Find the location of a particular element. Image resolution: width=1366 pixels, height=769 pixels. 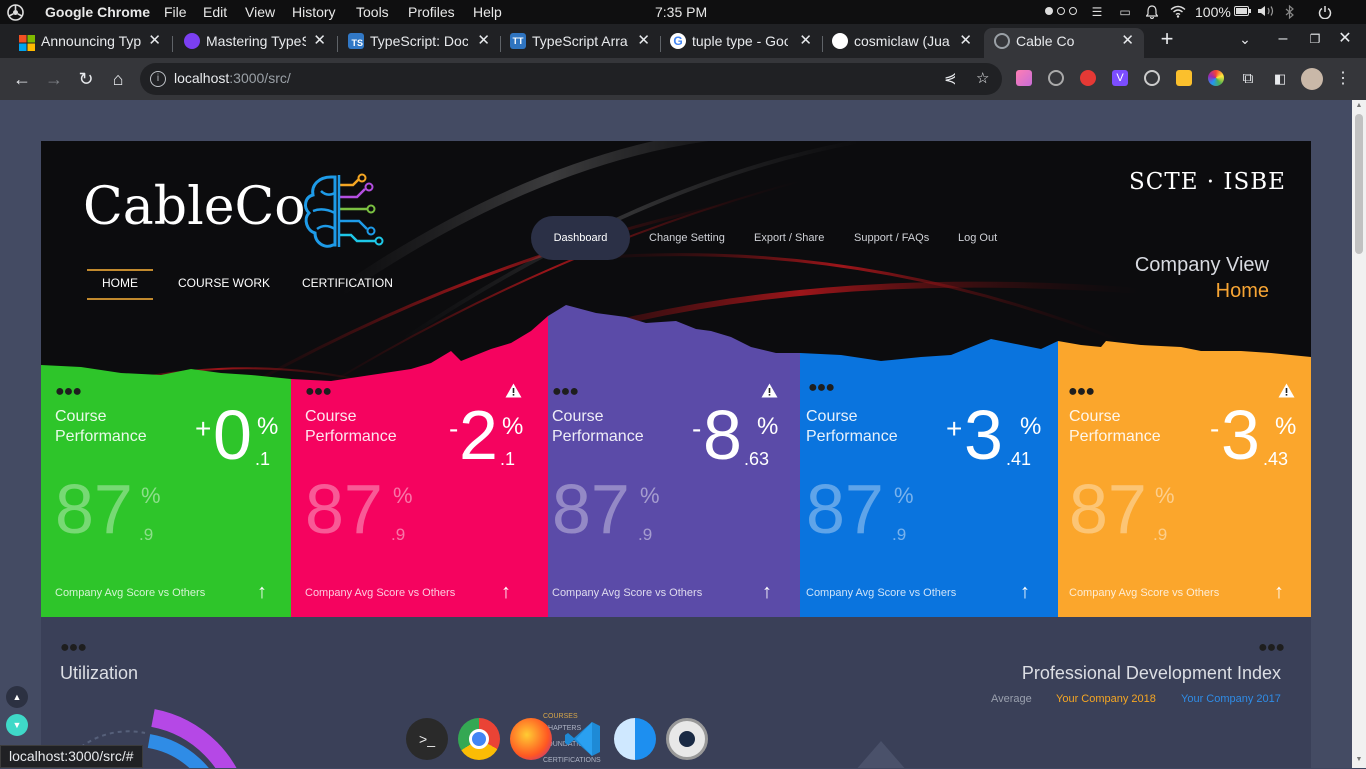

firefox-icon is located at coordinates (531, 739).